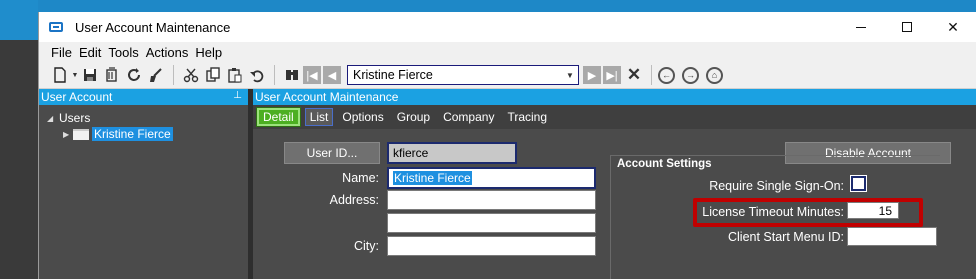 The width and height of the screenshot is (976, 279). Describe the element at coordinates (235, 75) in the screenshot. I see `paste-icon` at that location.